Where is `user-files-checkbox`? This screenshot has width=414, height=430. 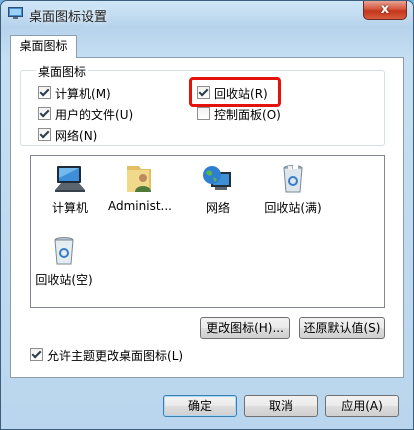
user-files-checkbox is located at coordinates (44, 113).